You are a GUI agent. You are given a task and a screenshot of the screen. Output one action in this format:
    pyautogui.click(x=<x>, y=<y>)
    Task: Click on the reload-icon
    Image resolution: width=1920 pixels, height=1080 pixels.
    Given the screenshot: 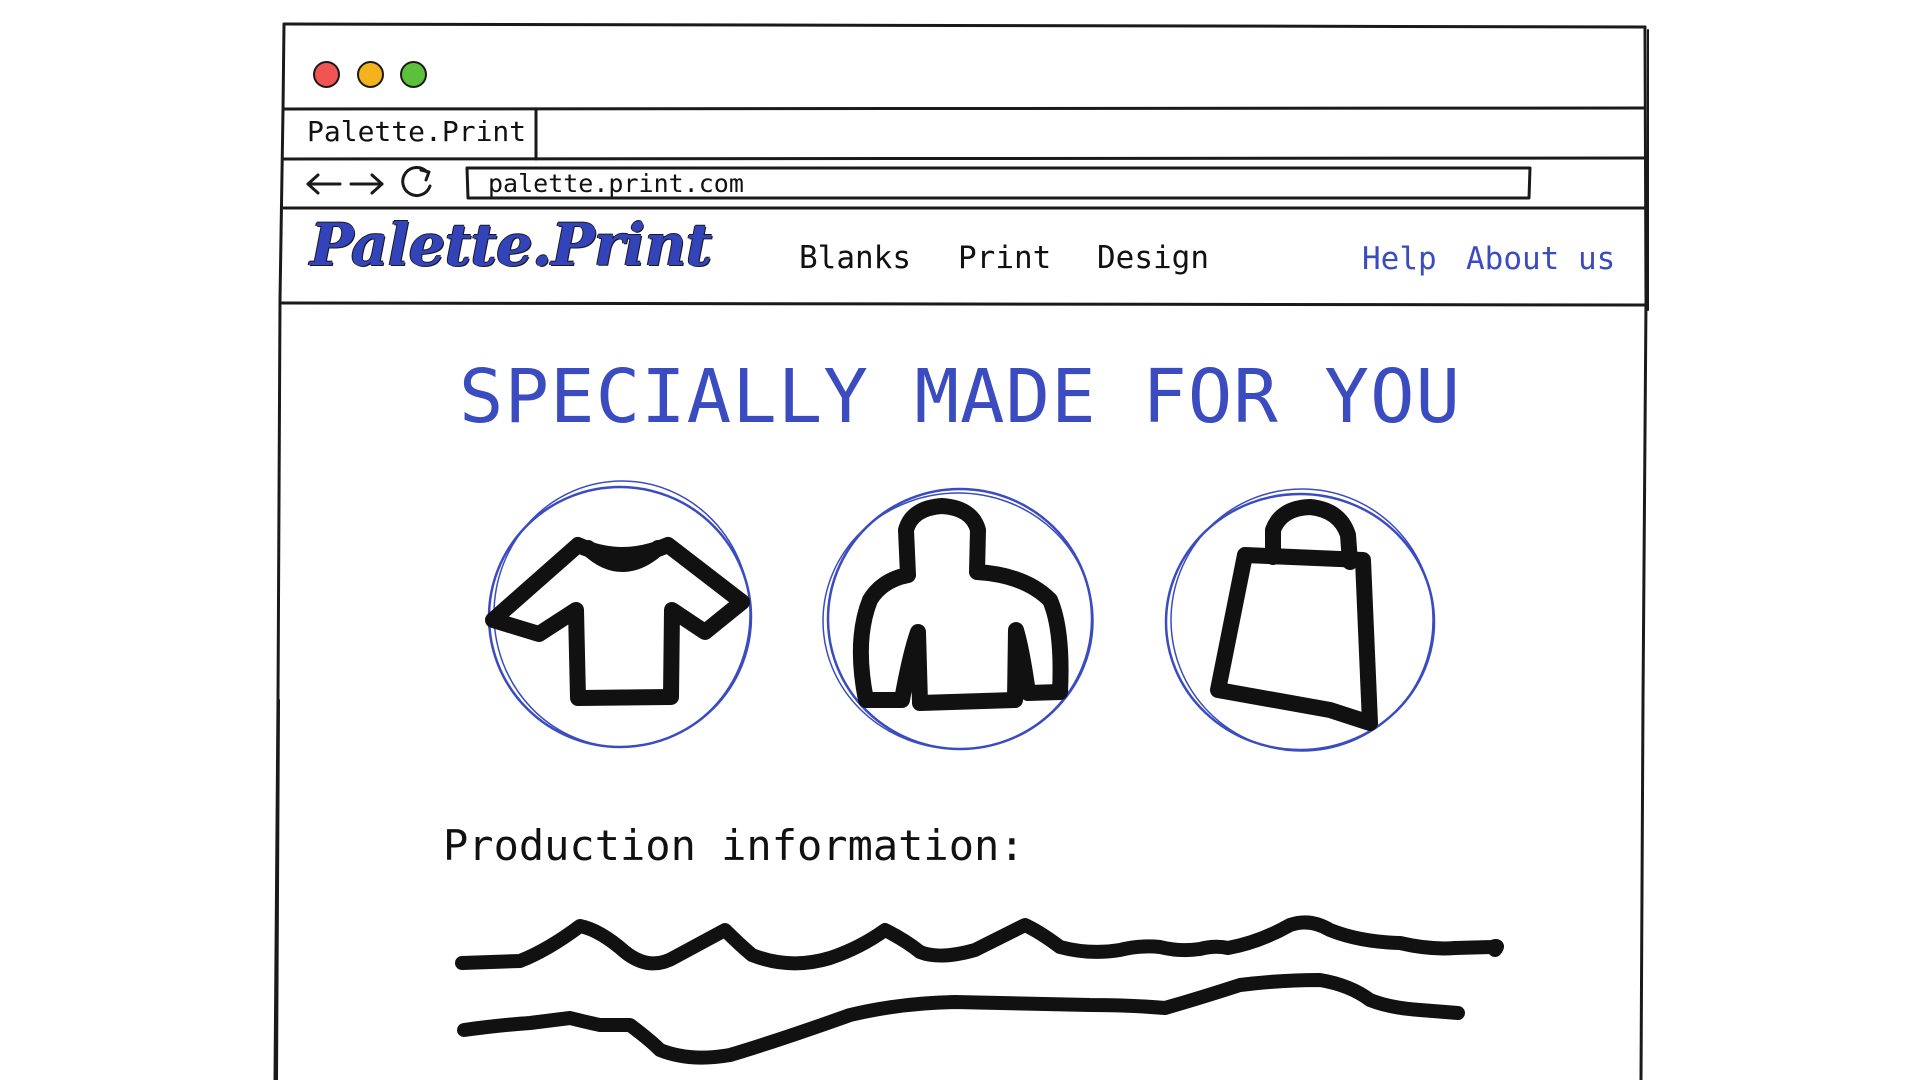 What is the action you would take?
    pyautogui.click(x=416, y=181)
    